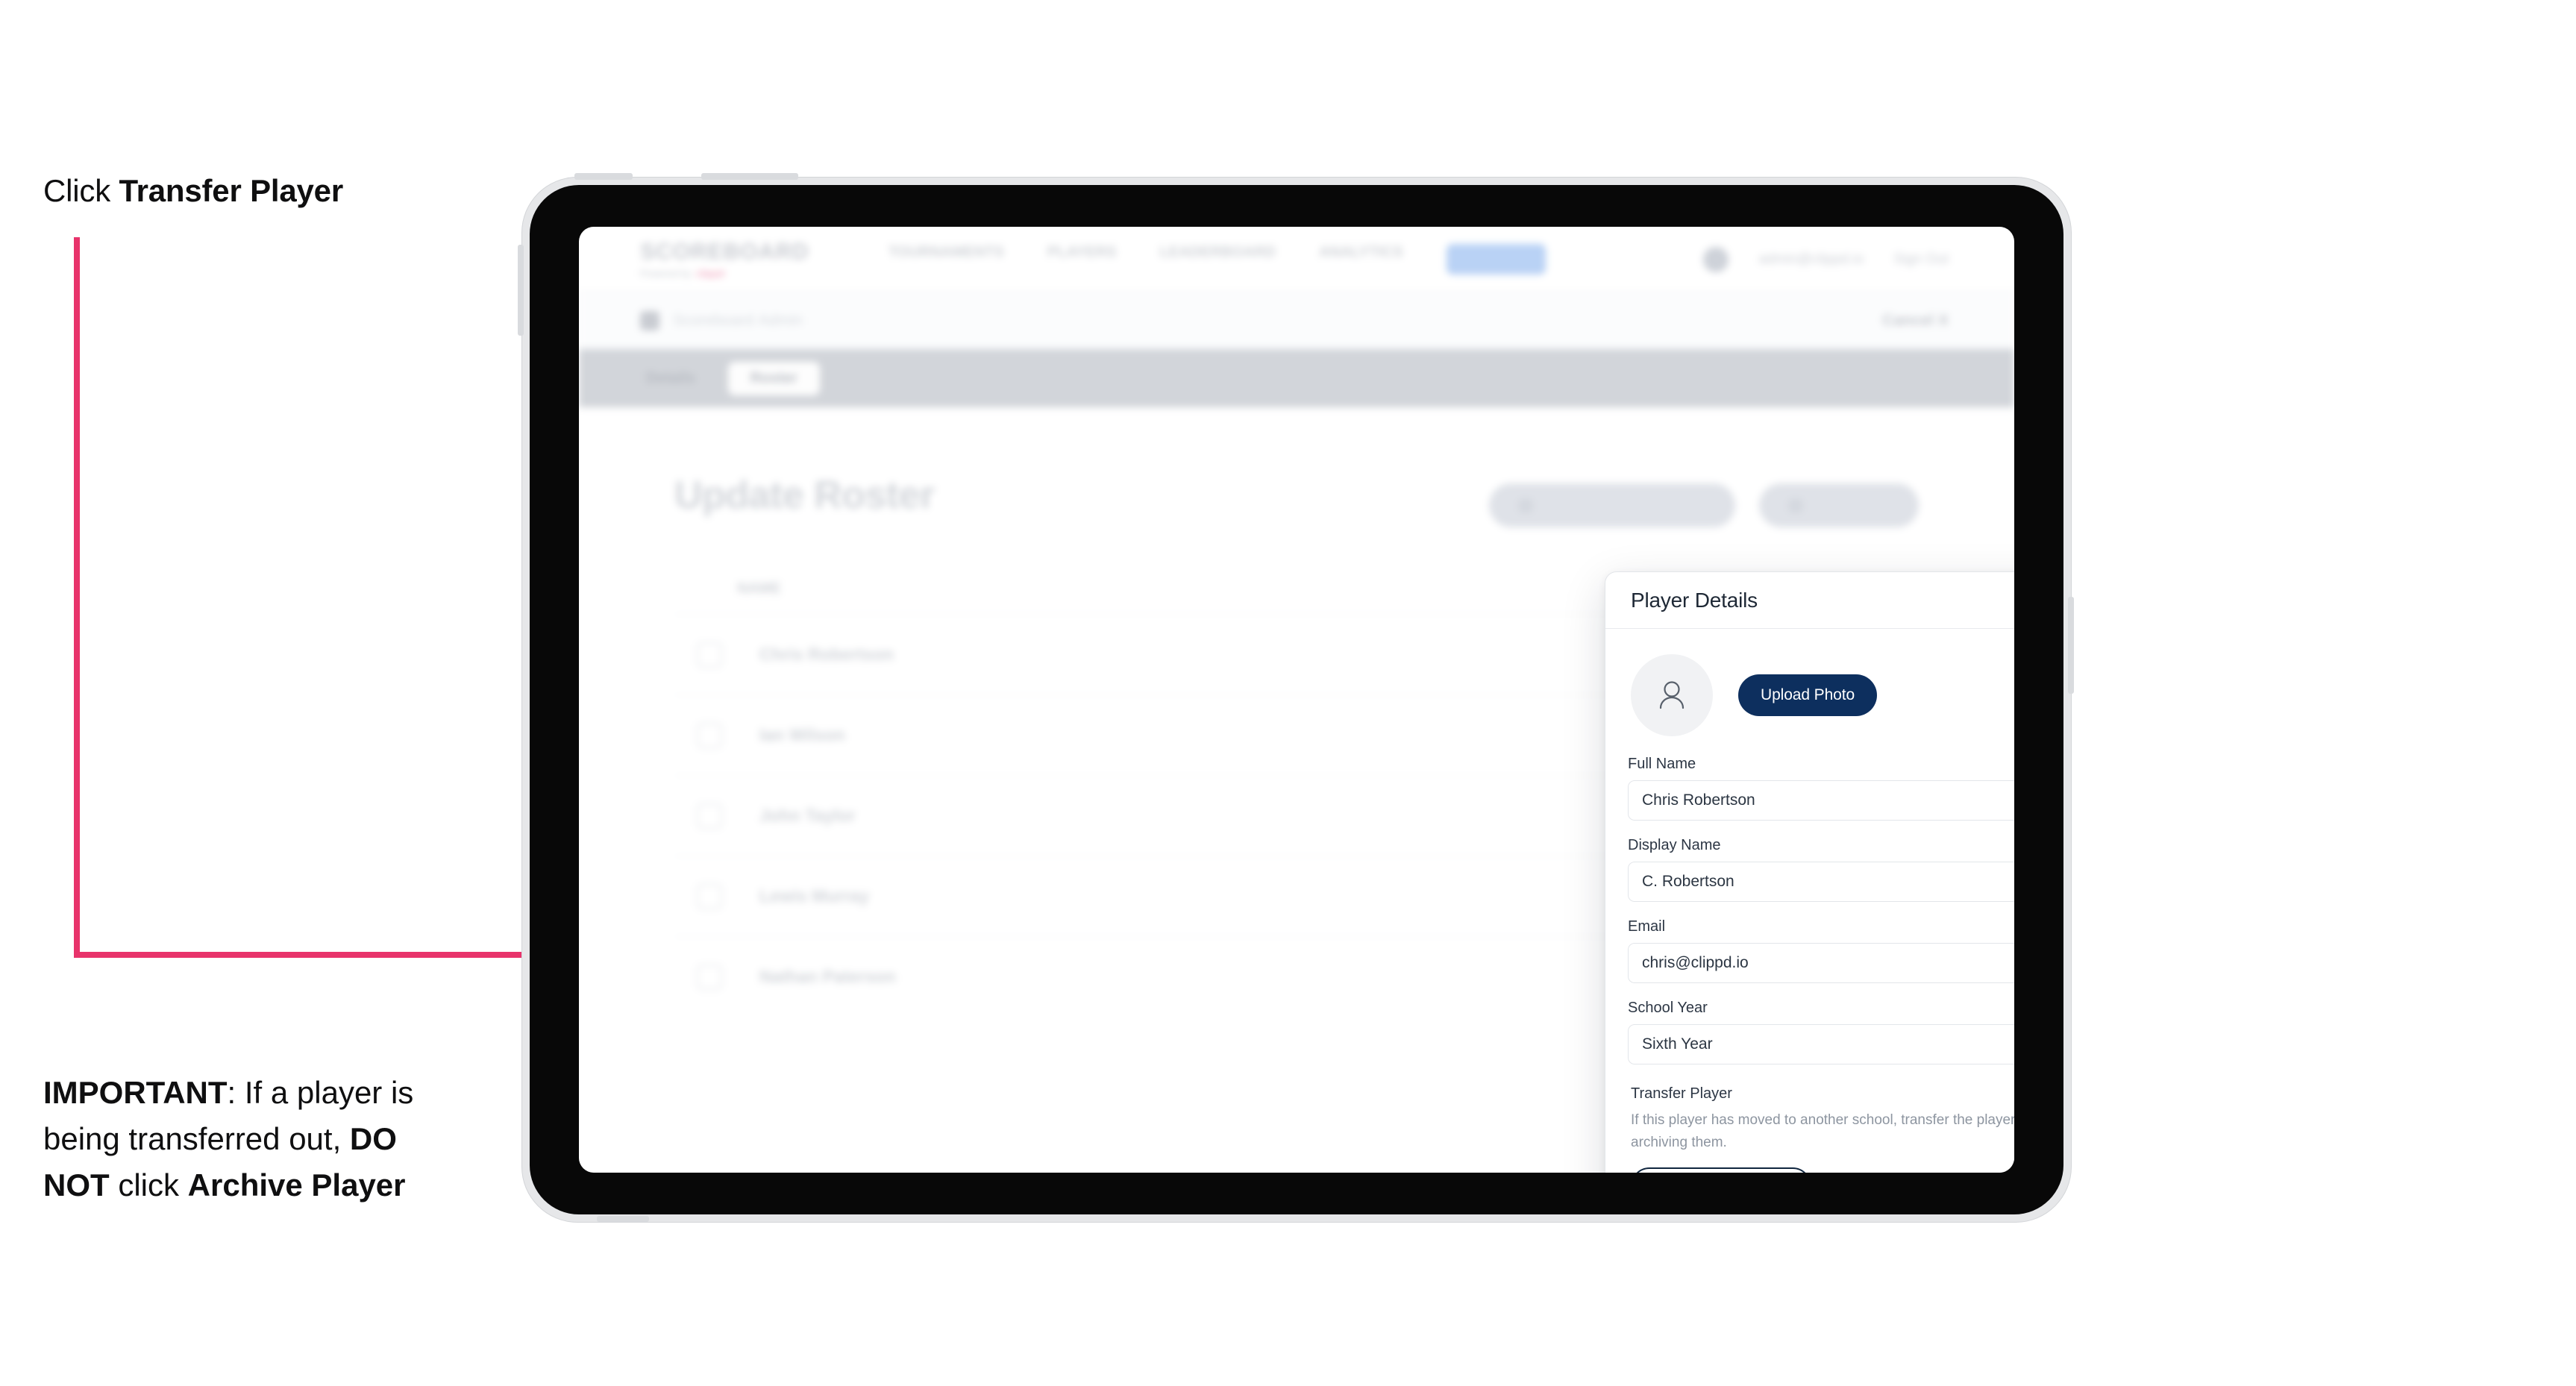 The width and height of the screenshot is (2576, 1386). Describe the element at coordinates (521, 290) in the screenshot. I see `device-button-left` at that location.